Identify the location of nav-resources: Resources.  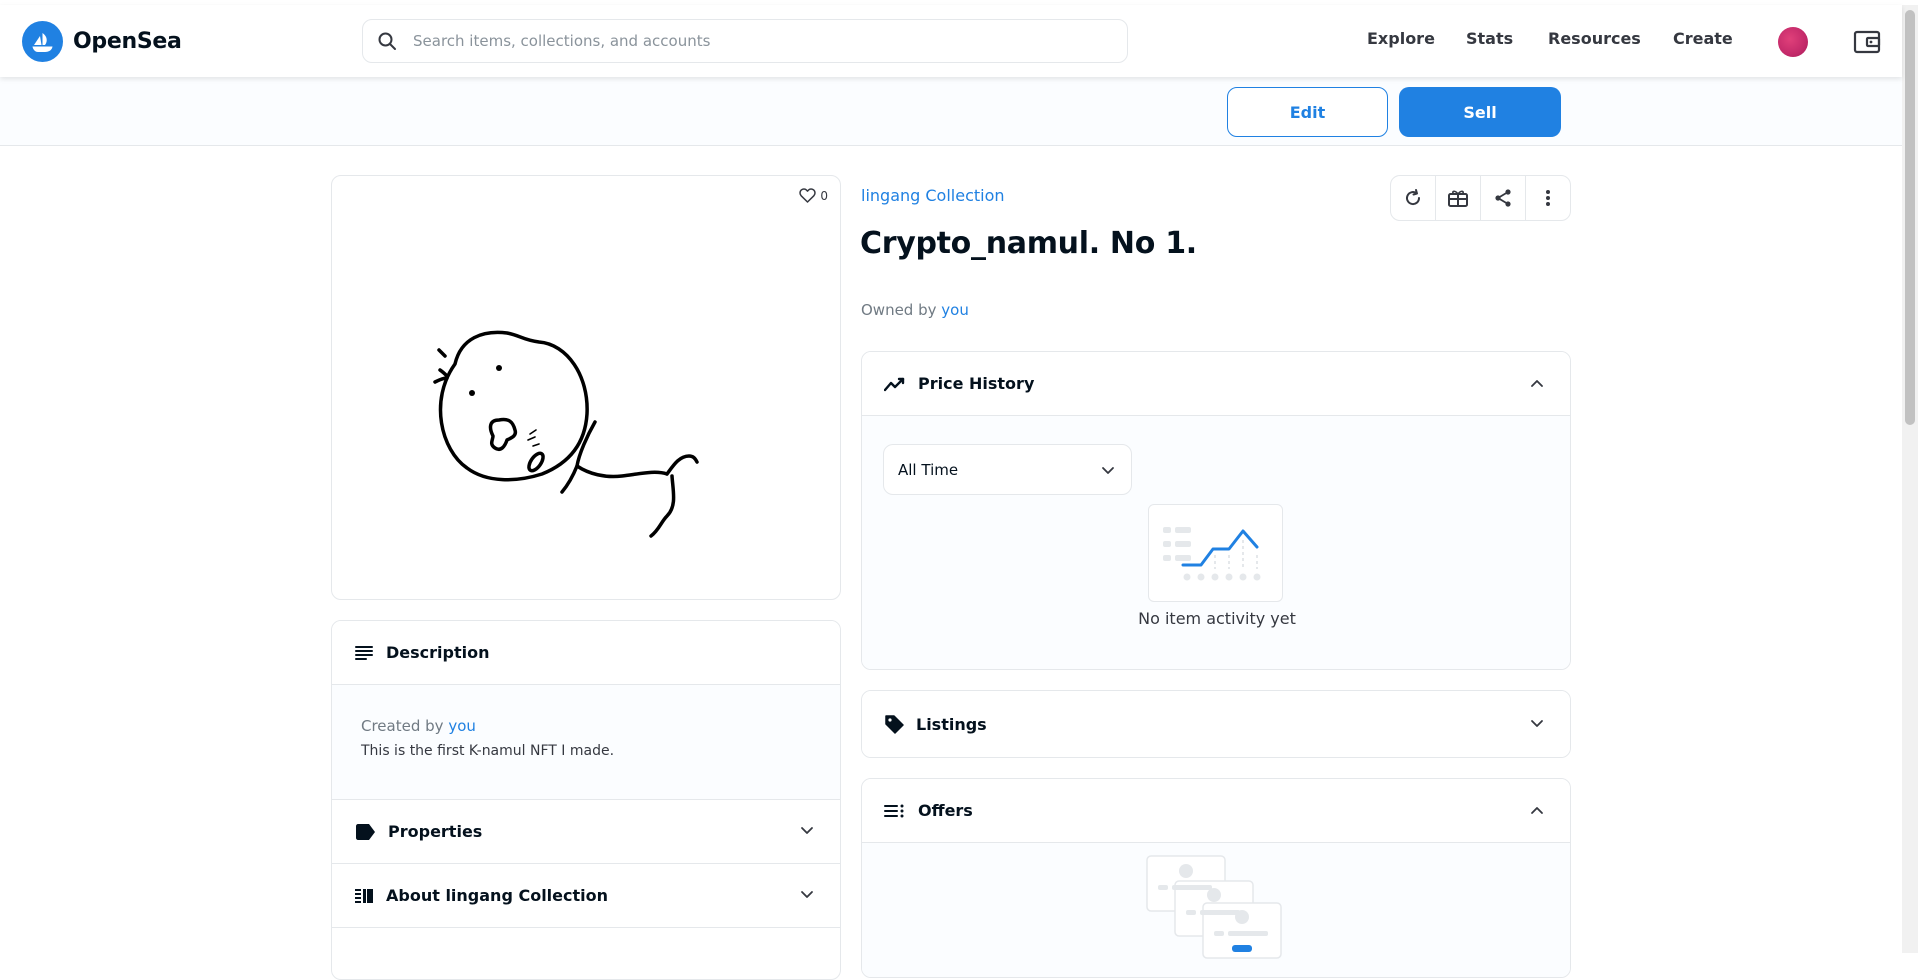
(1594, 38).